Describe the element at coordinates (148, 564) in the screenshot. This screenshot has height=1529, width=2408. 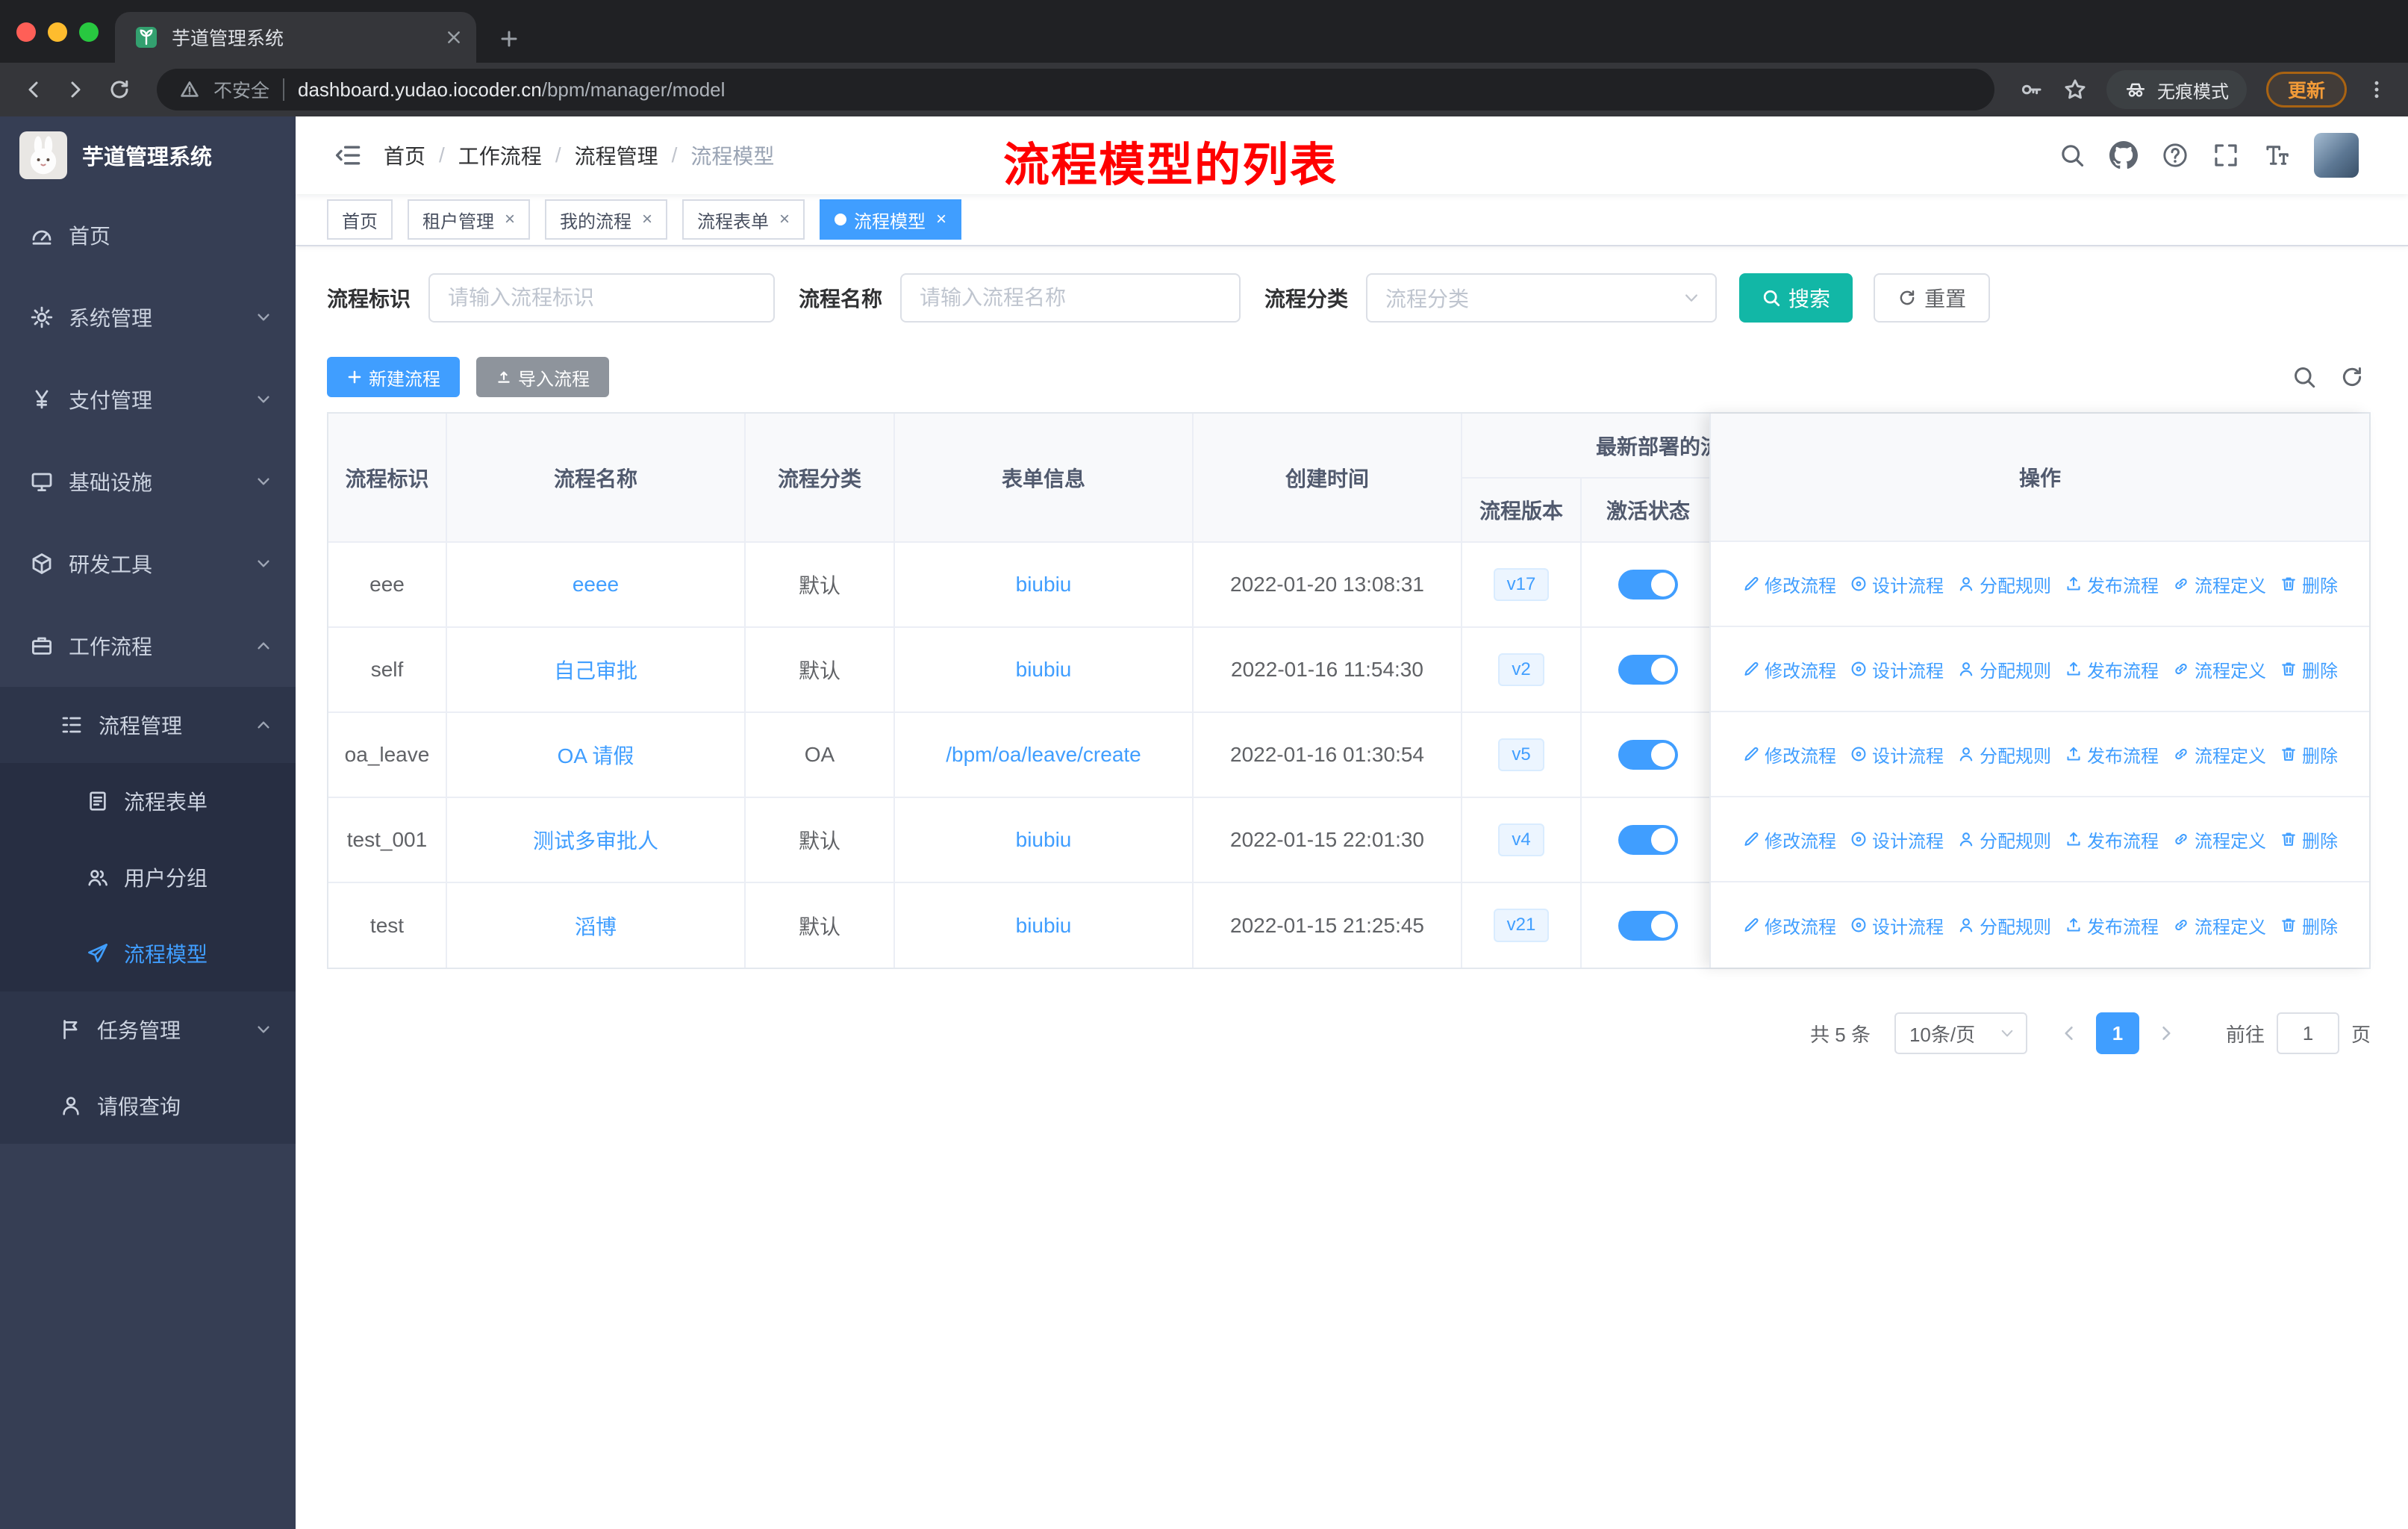
I see `sidebar-item-devtools: 研发工具` at that location.